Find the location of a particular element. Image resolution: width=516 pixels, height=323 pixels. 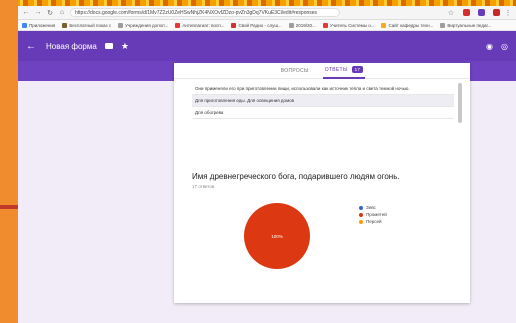

chart-legend: Зевс Прометей Персей is located at coordinates (373, 214).